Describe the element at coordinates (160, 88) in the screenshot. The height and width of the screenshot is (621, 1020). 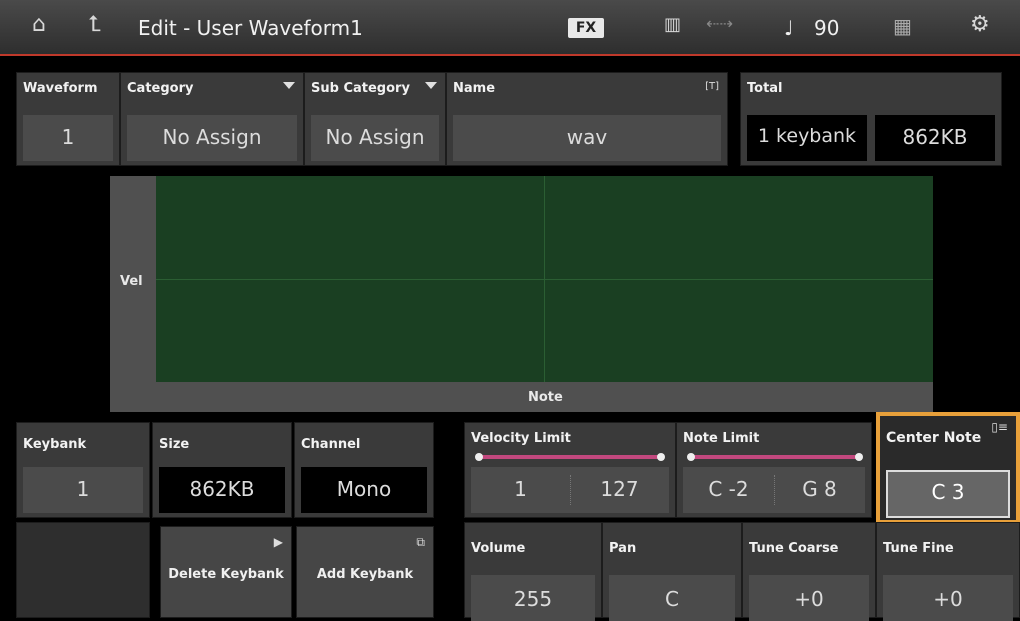
I see `category-label: Category` at that location.